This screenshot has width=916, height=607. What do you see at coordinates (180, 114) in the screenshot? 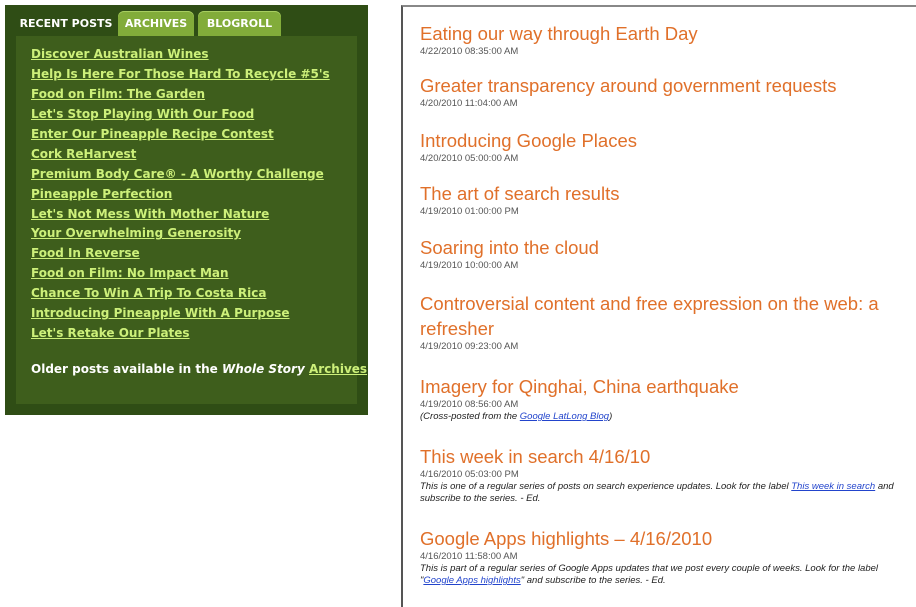
I see `post-link: Let's Stop Playing With Our Food` at bounding box center [180, 114].